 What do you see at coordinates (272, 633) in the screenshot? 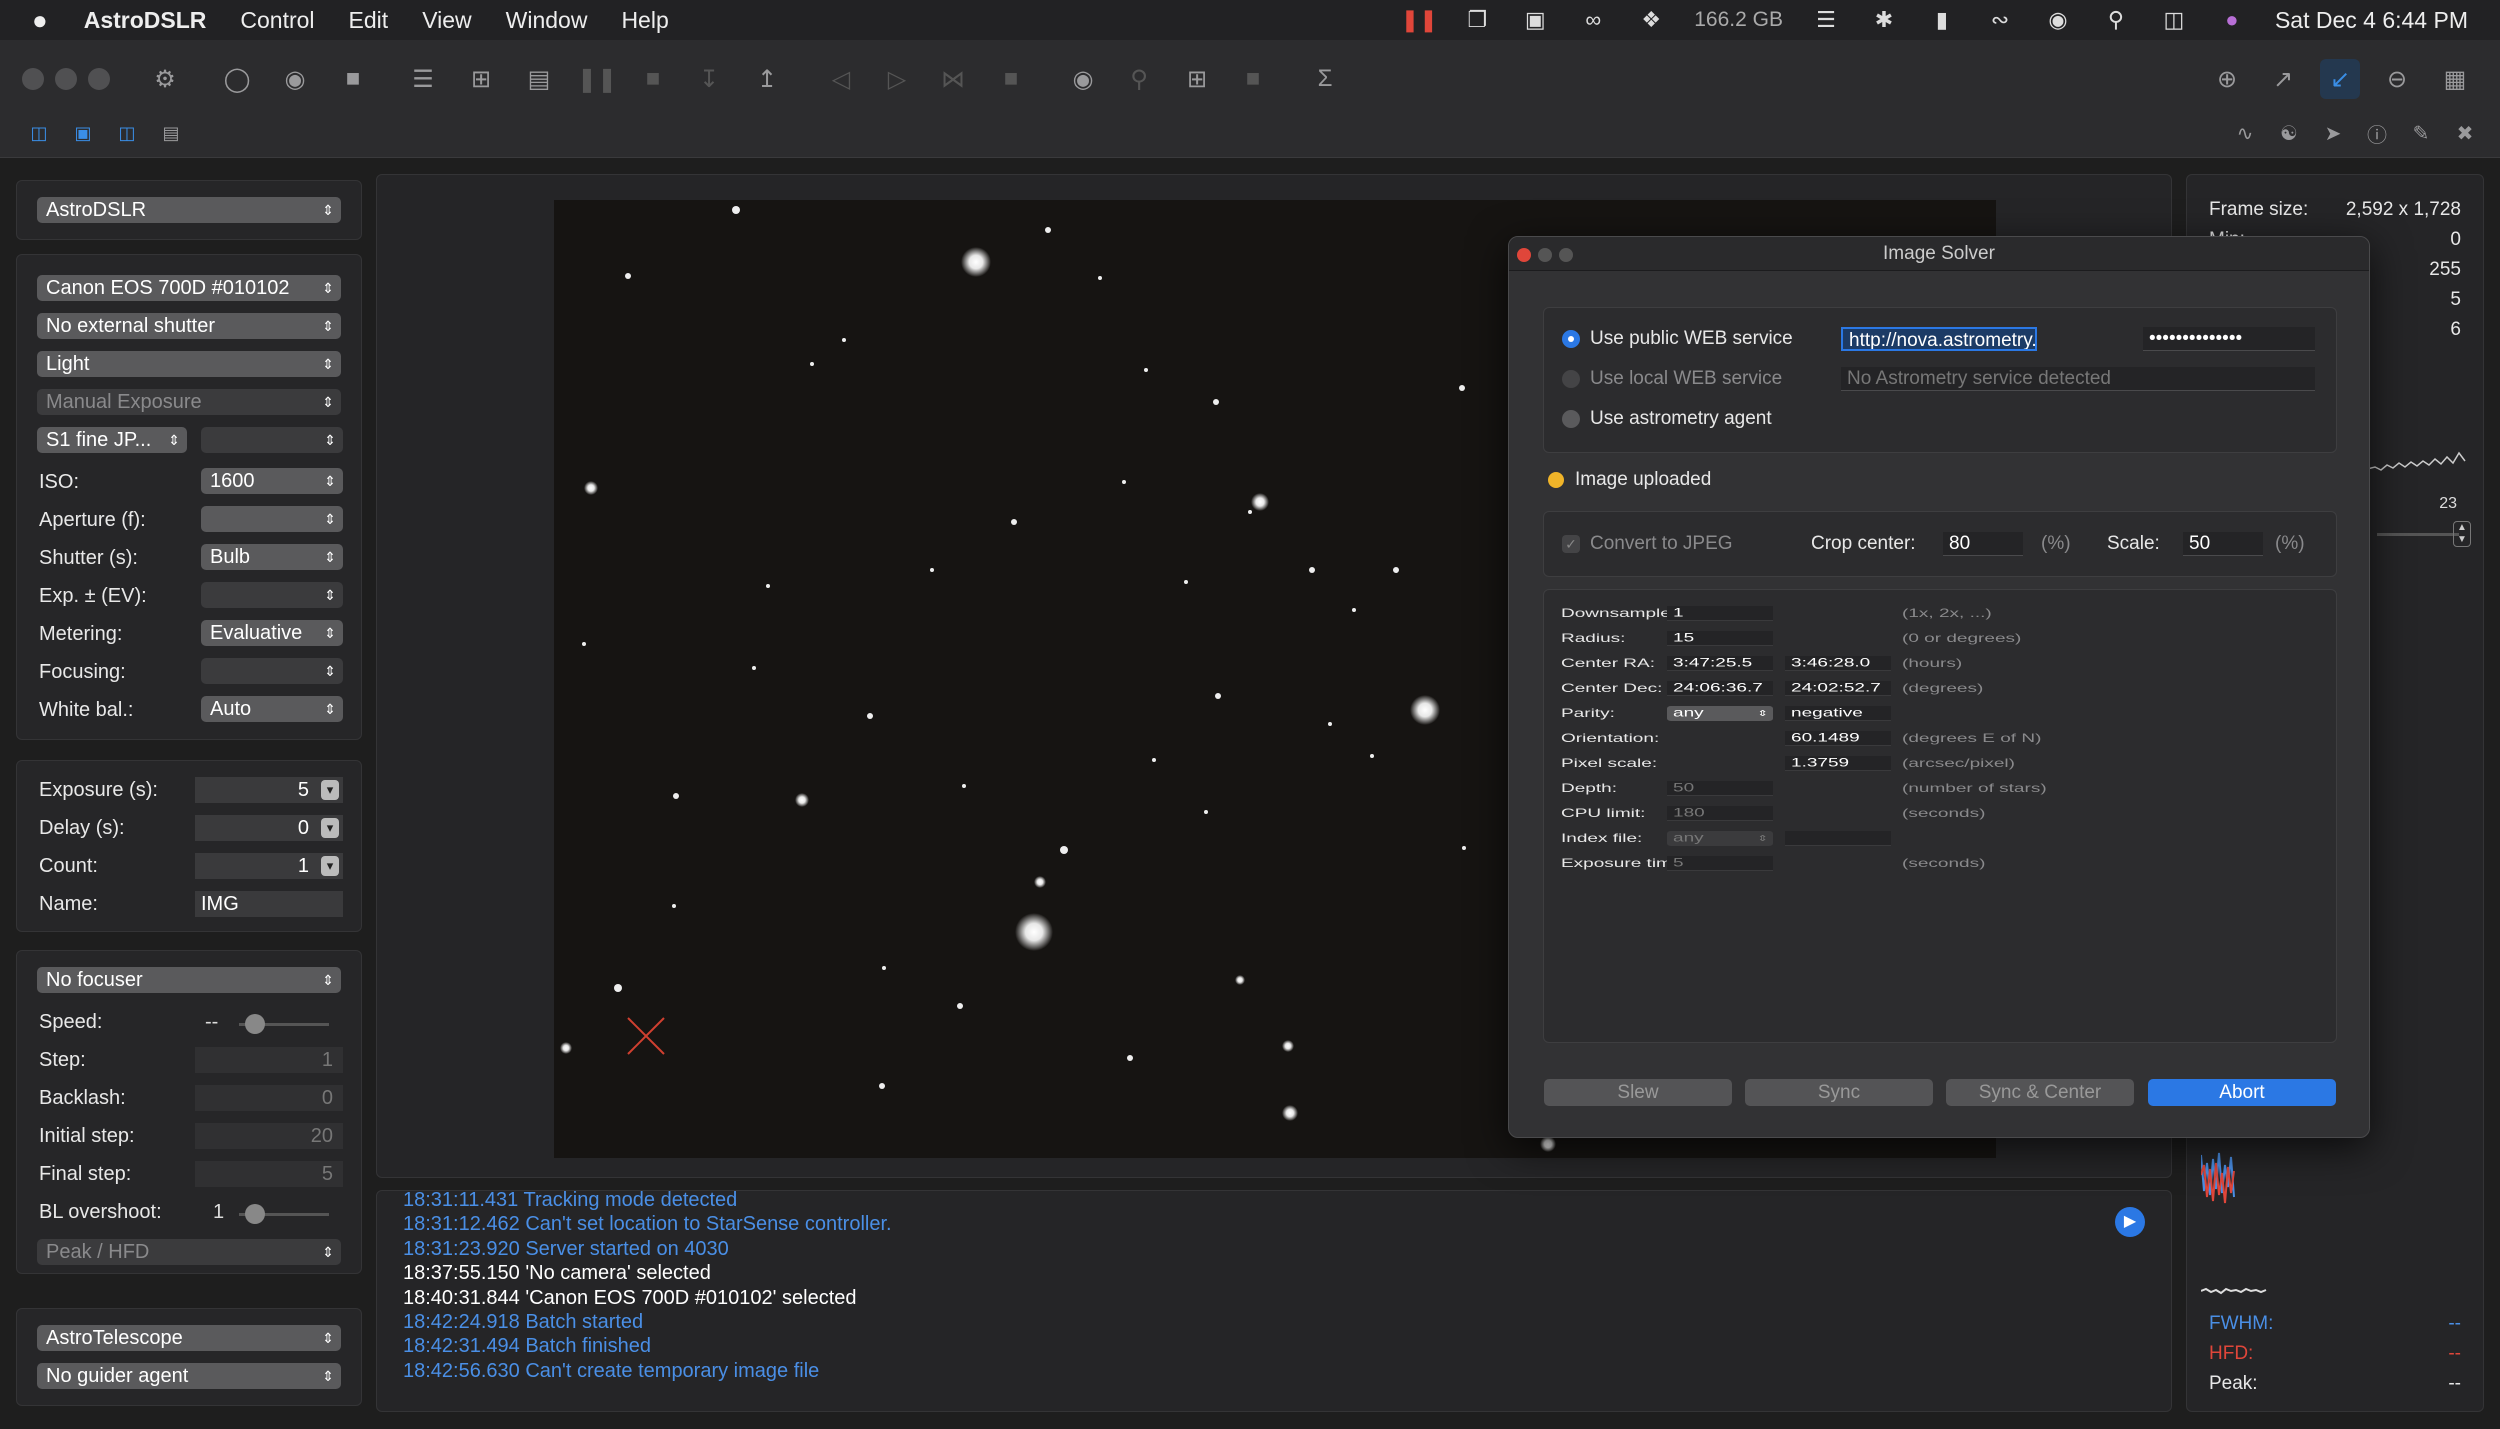
I see `metering-select: Evaluative ⇕` at bounding box center [272, 633].